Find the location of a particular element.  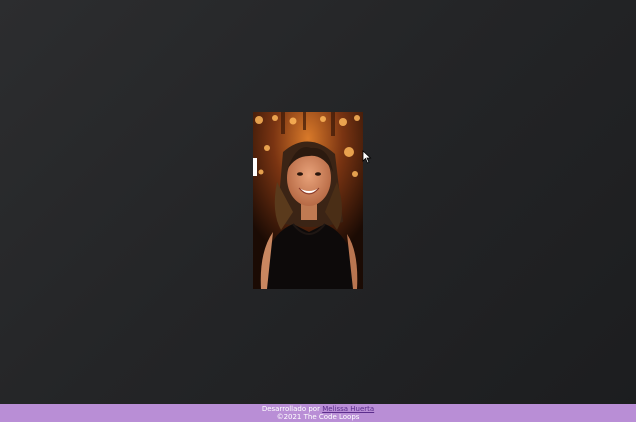

developer-credit: Desarrollado por Melissa Huerta is located at coordinates (318, 409).